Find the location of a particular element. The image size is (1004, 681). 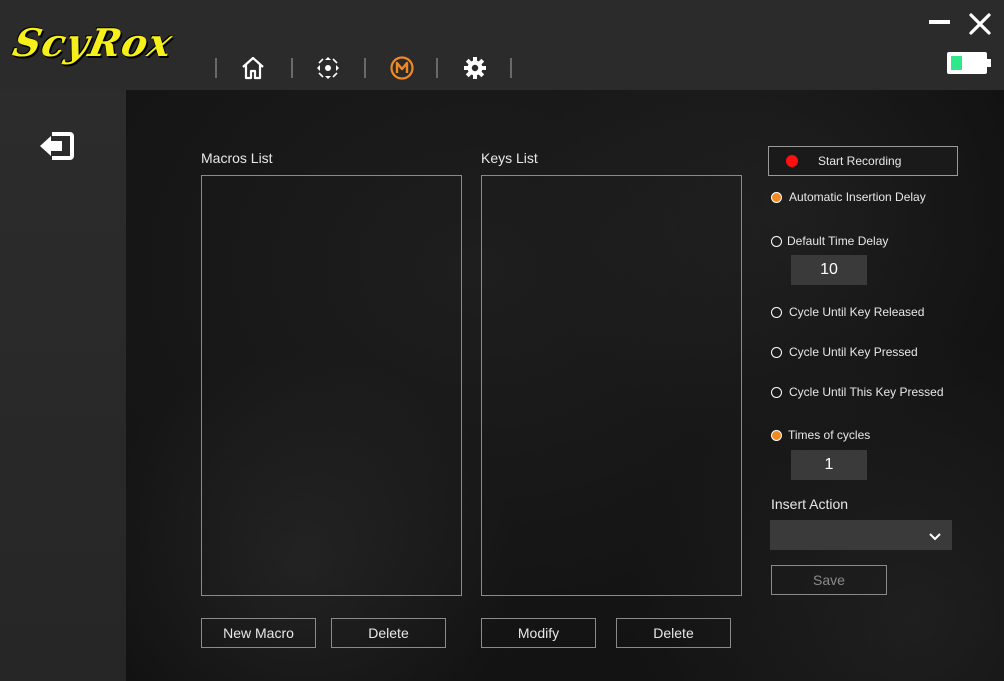

minimize-button is located at coordinates (940, 24).